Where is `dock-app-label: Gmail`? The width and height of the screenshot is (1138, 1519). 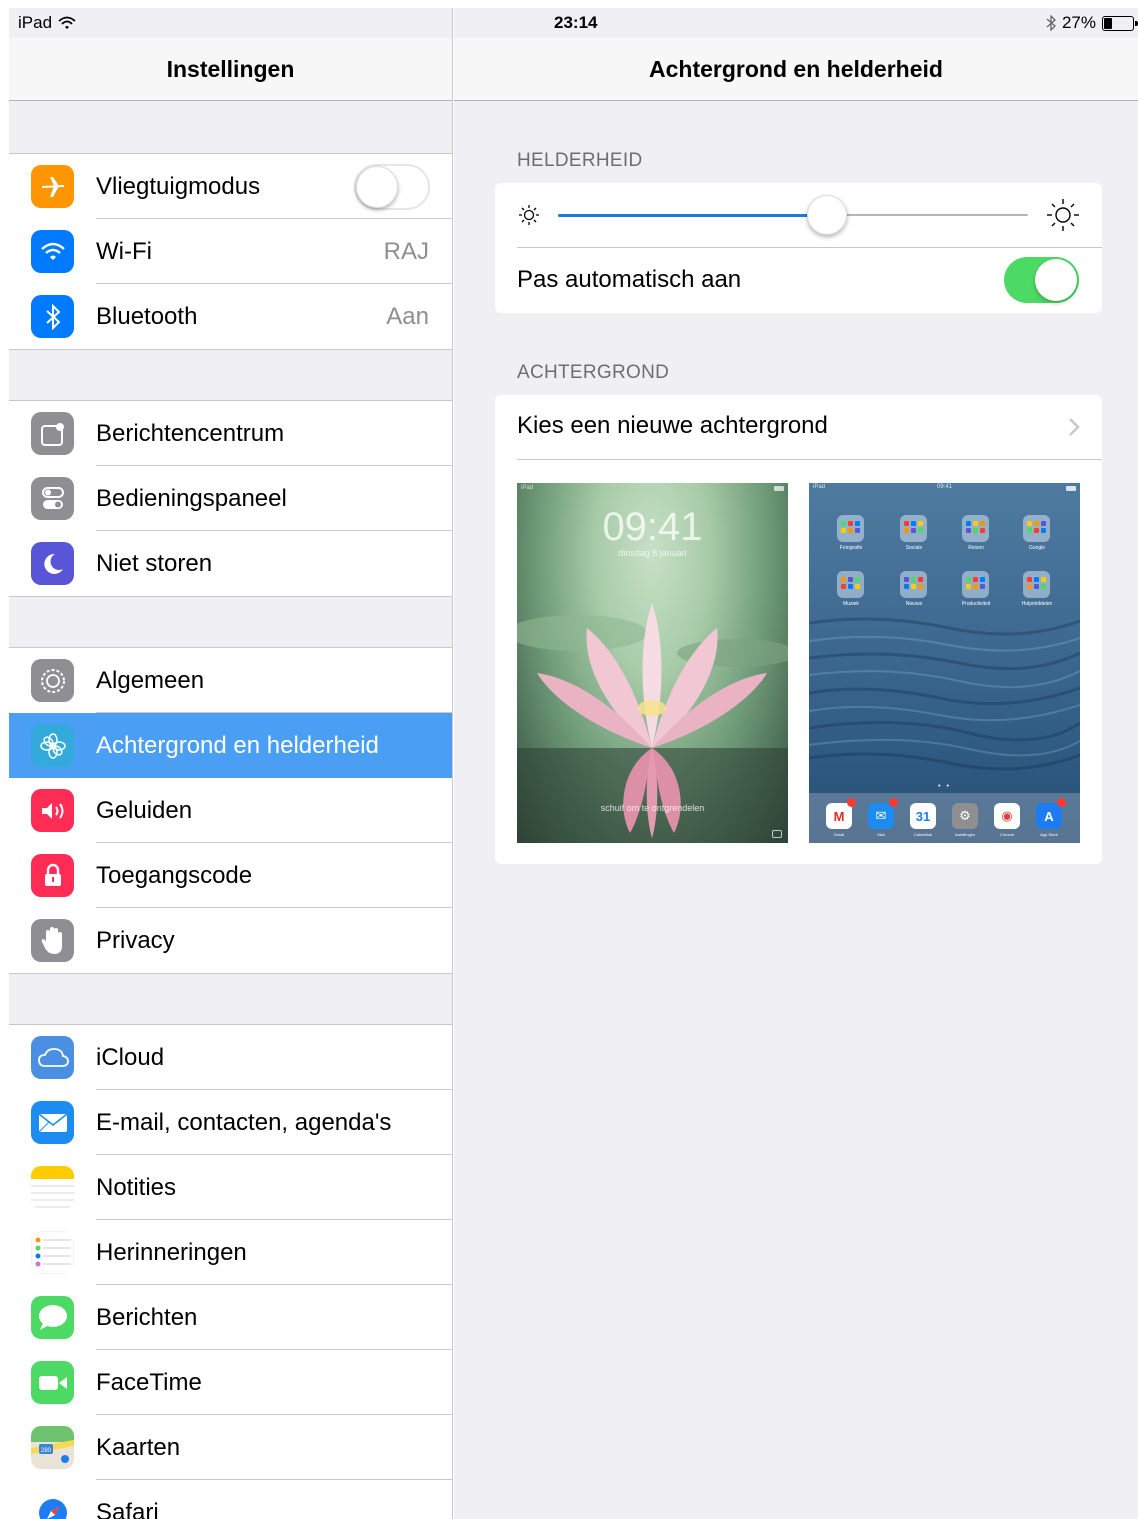 dock-app-label: Gmail is located at coordinates (839, 834).